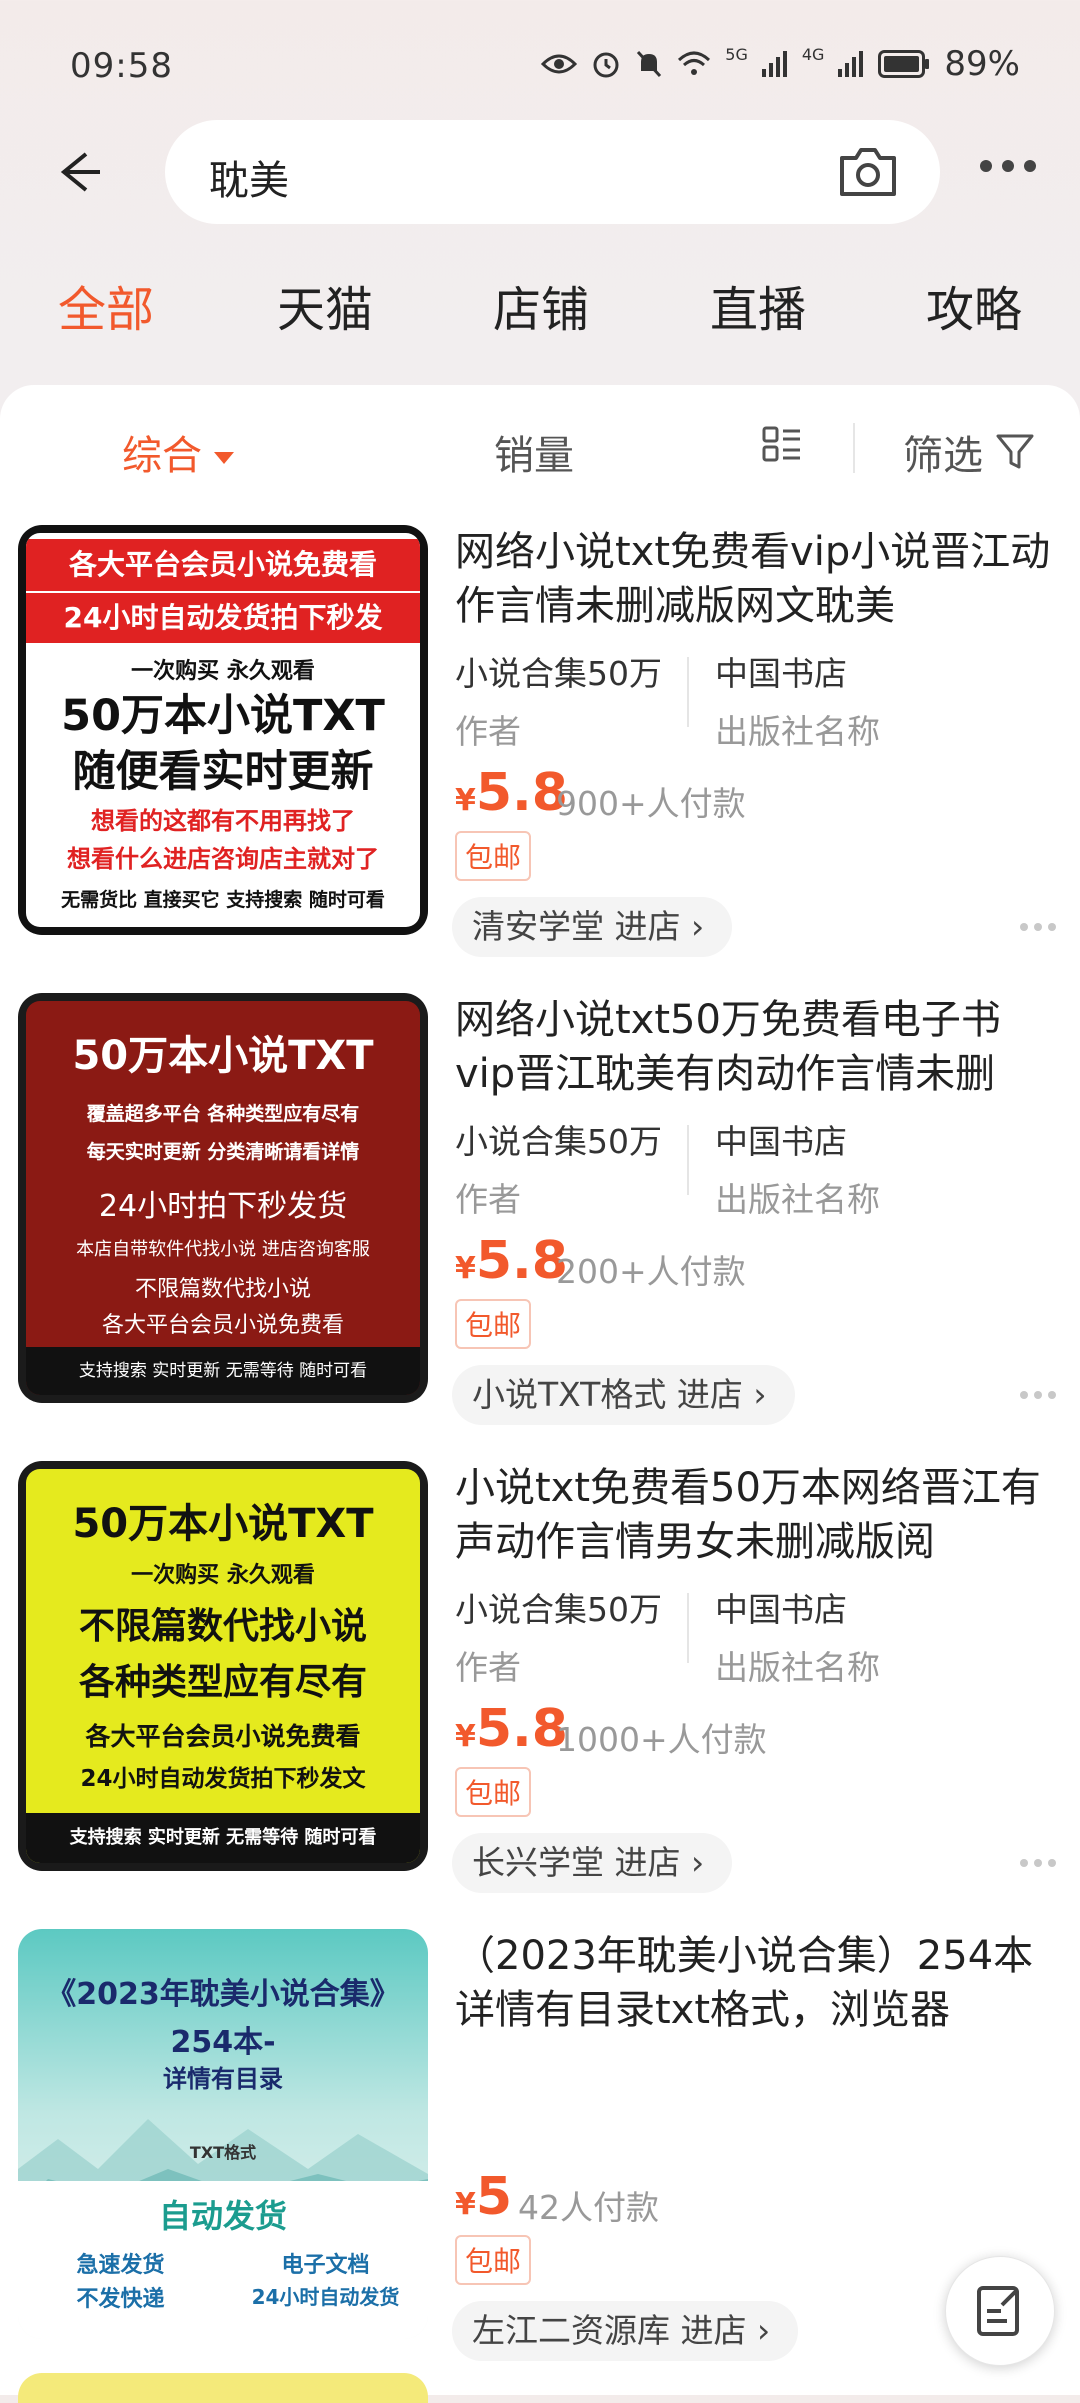 This screenshot has width=1080, height=2403. Describe the element at coordinates (592, 927) in the screenshot. I see `shop-link: 清安学堂 进店 ›` at that location.